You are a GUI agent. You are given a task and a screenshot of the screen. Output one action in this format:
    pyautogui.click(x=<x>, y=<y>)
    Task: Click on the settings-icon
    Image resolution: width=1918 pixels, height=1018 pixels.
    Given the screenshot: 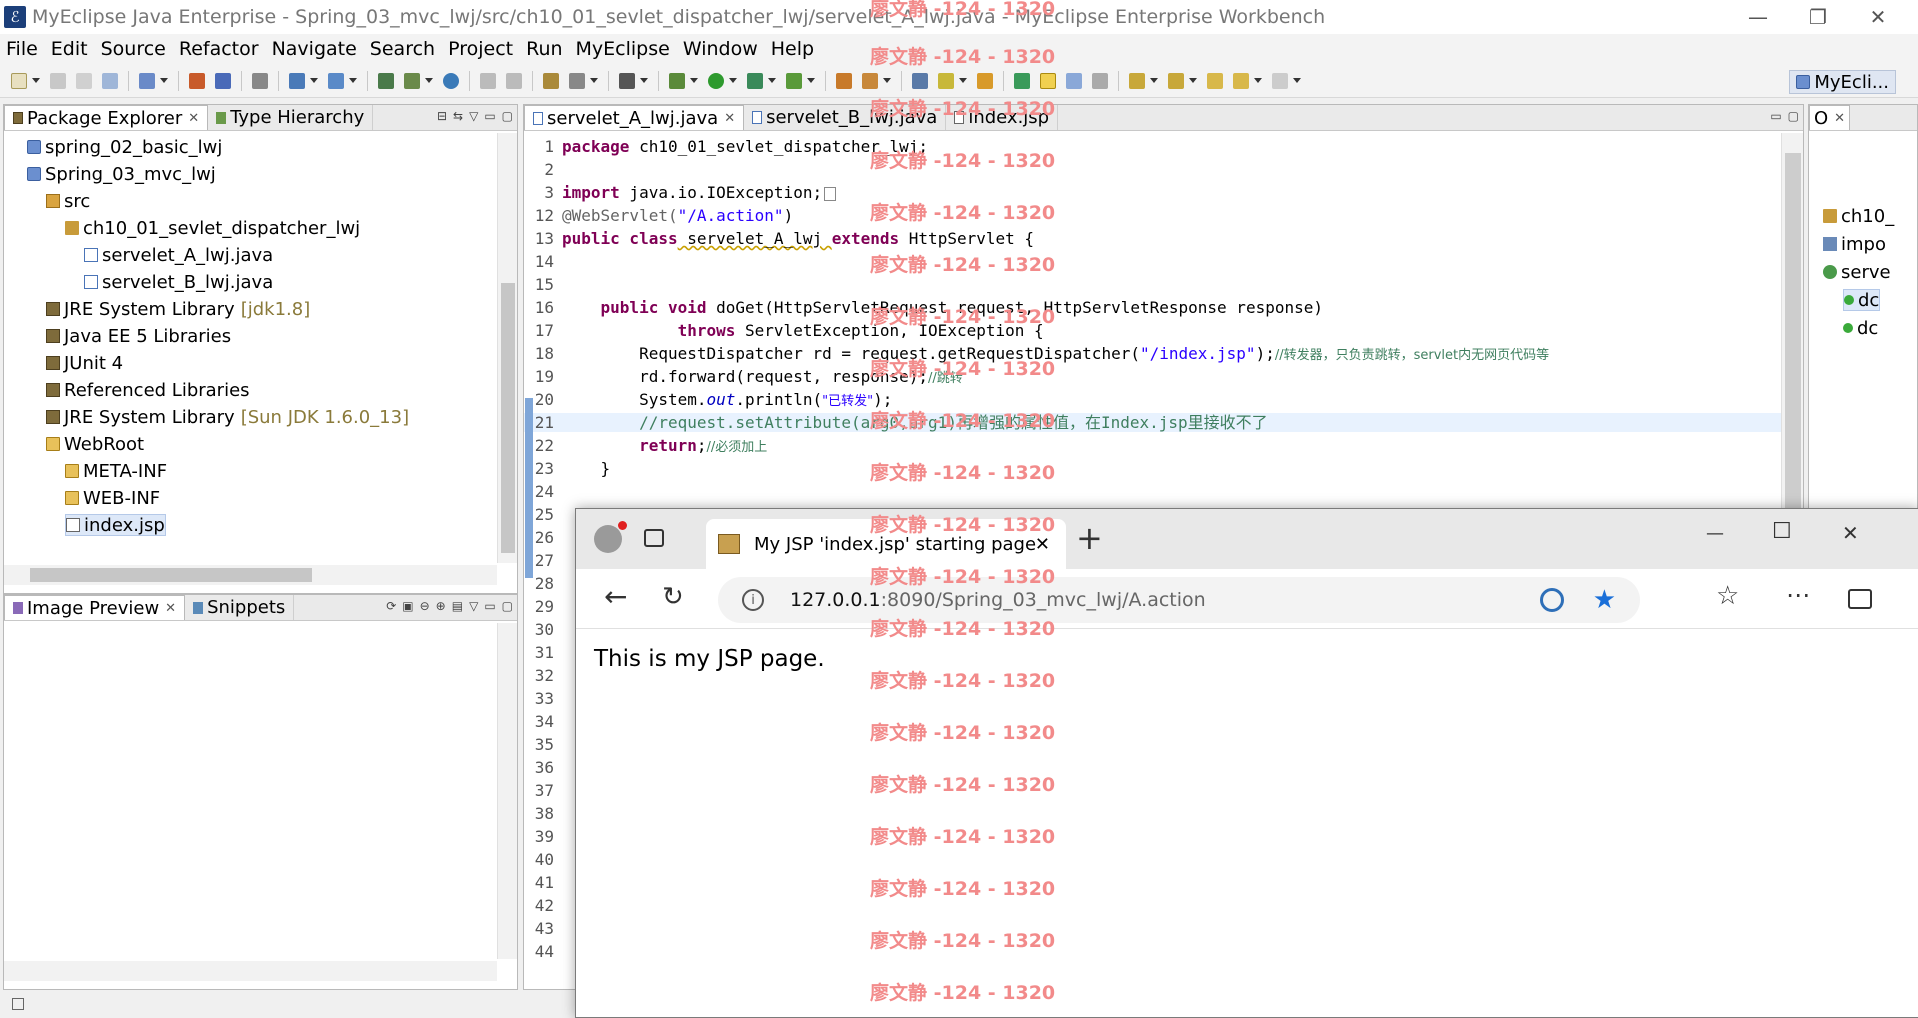 What is the action you would take?
    pyautogui.click(x=577, y=80)
    